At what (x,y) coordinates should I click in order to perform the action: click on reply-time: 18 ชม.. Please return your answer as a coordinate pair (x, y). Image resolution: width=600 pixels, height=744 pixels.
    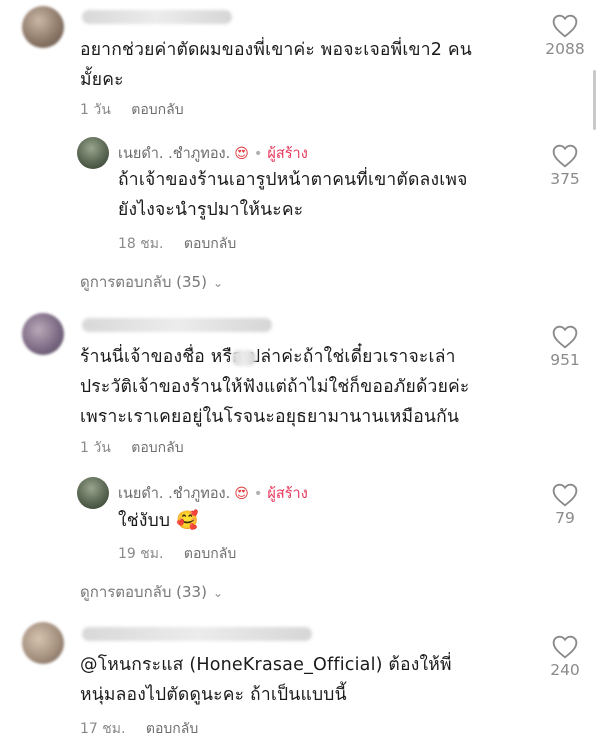
    Looking at the image, I should click on (141, 244).